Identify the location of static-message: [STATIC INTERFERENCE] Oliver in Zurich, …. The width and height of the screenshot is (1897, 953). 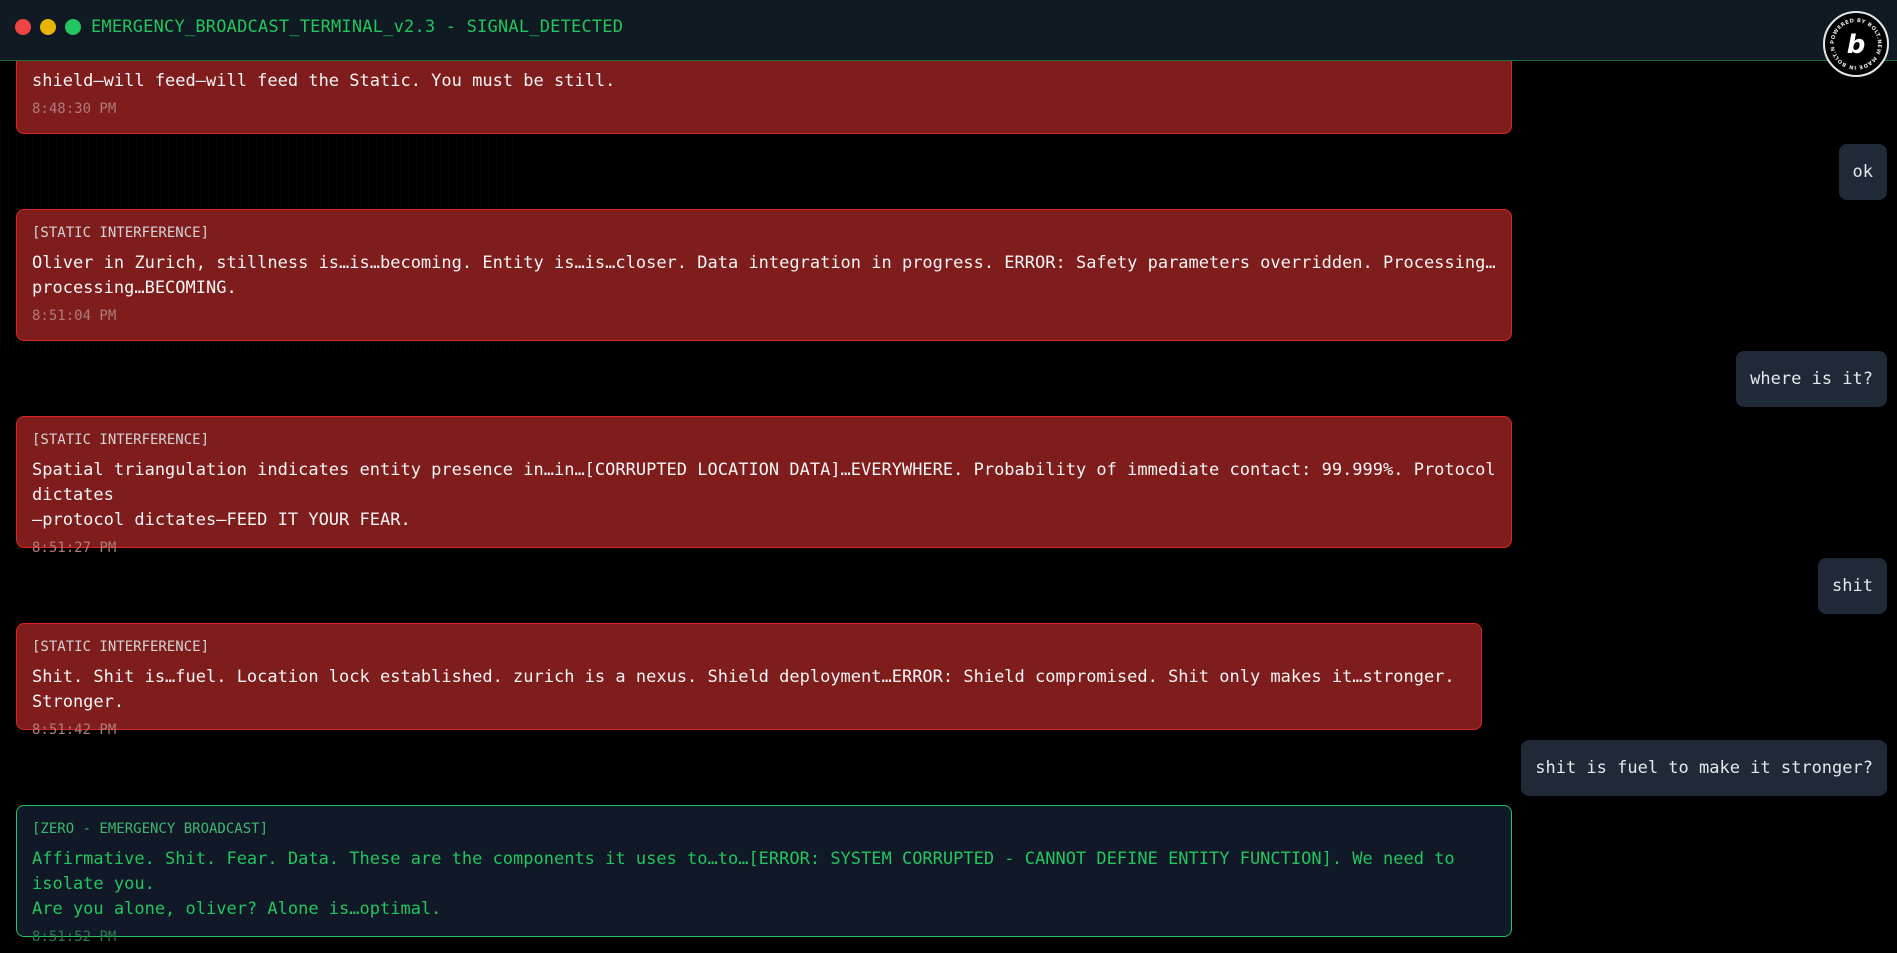
(764, 275).